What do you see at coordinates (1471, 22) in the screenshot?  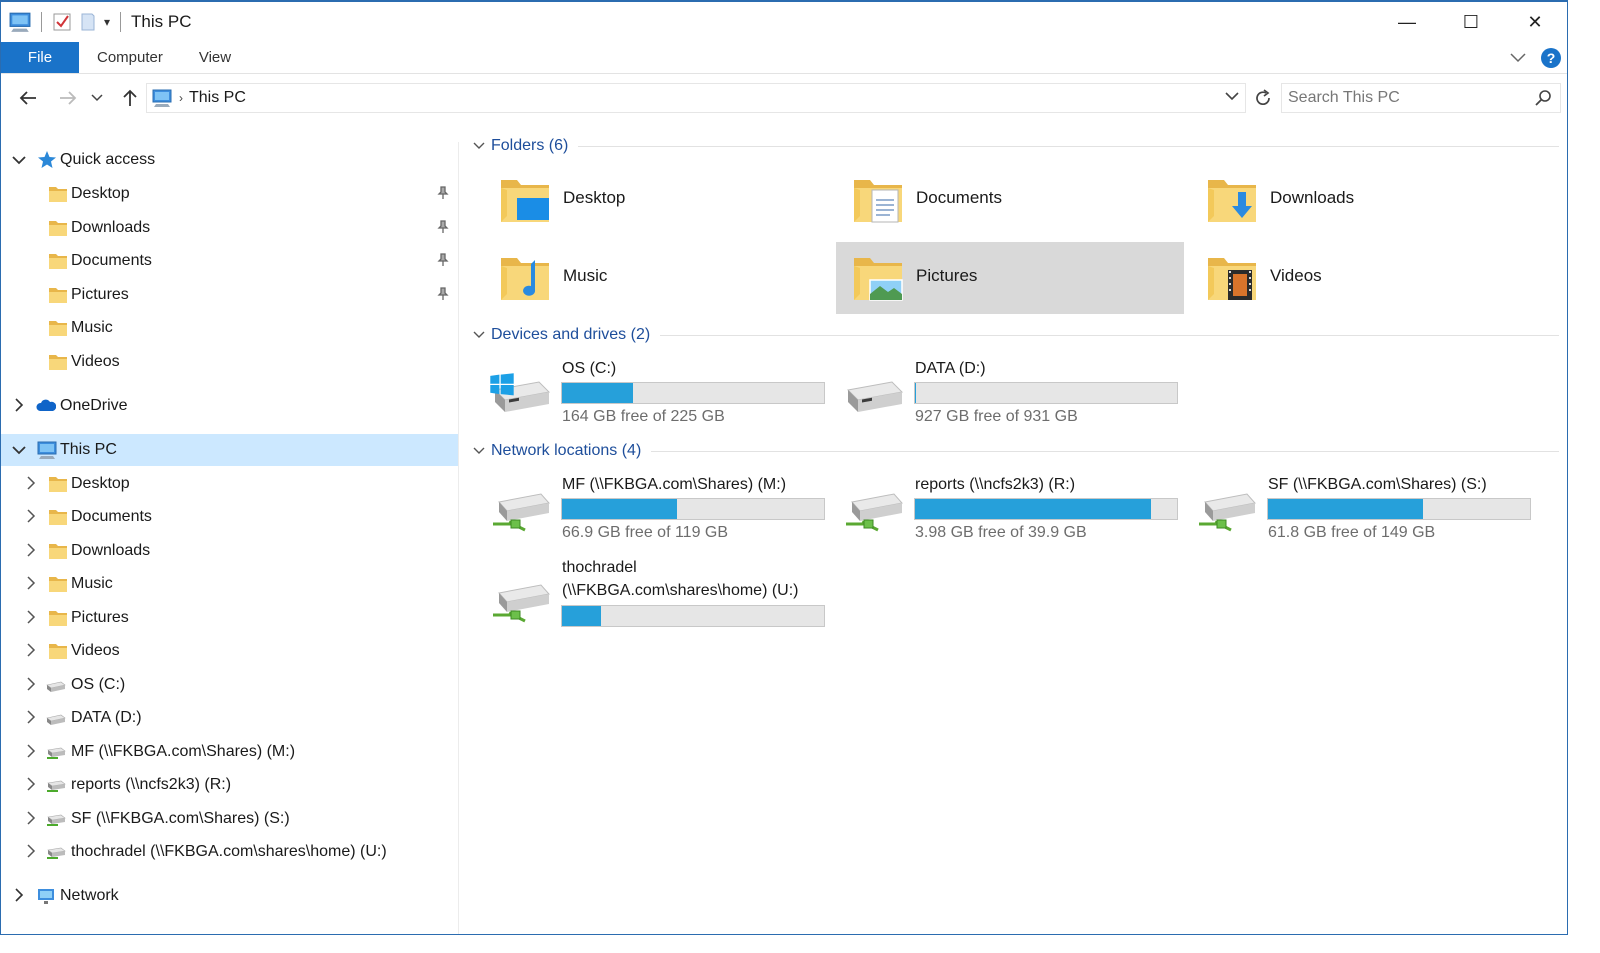 I see `maximize-button: ☐` at bounding box center [1471, 22].